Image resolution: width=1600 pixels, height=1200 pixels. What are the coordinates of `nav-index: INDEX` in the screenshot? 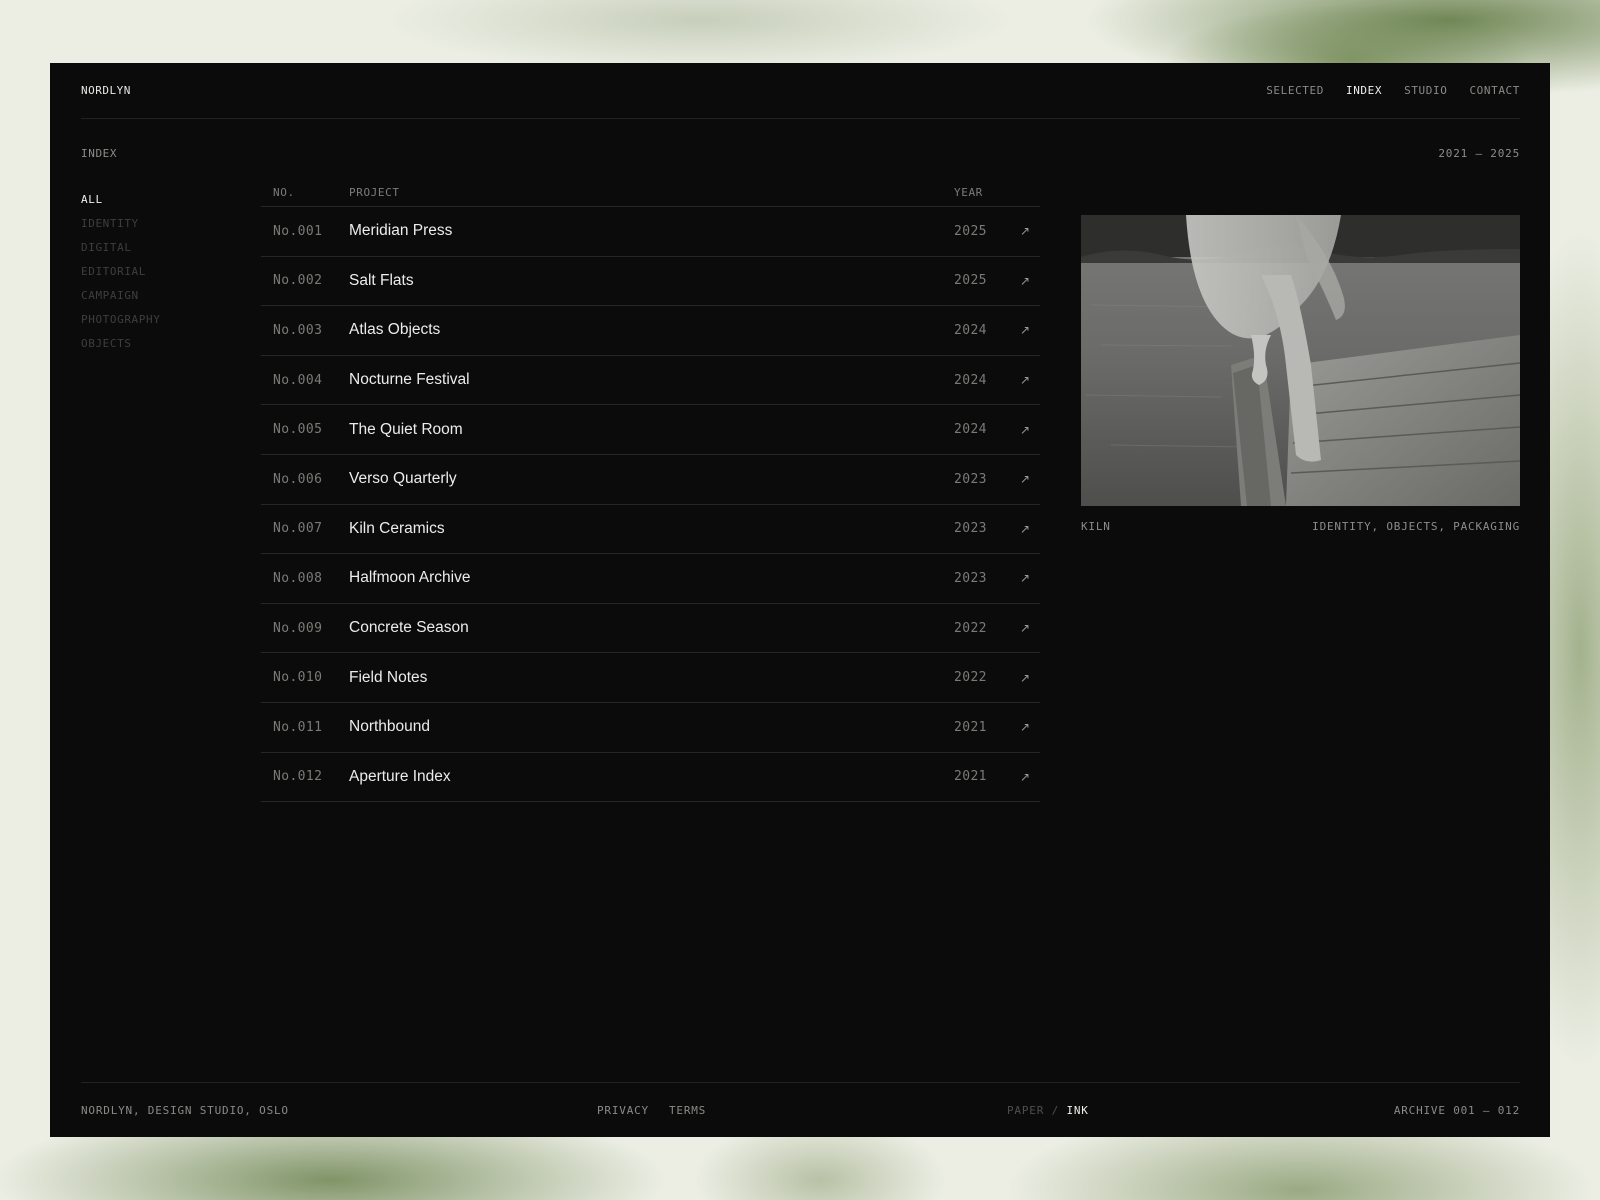 It's located at (1364, 90).